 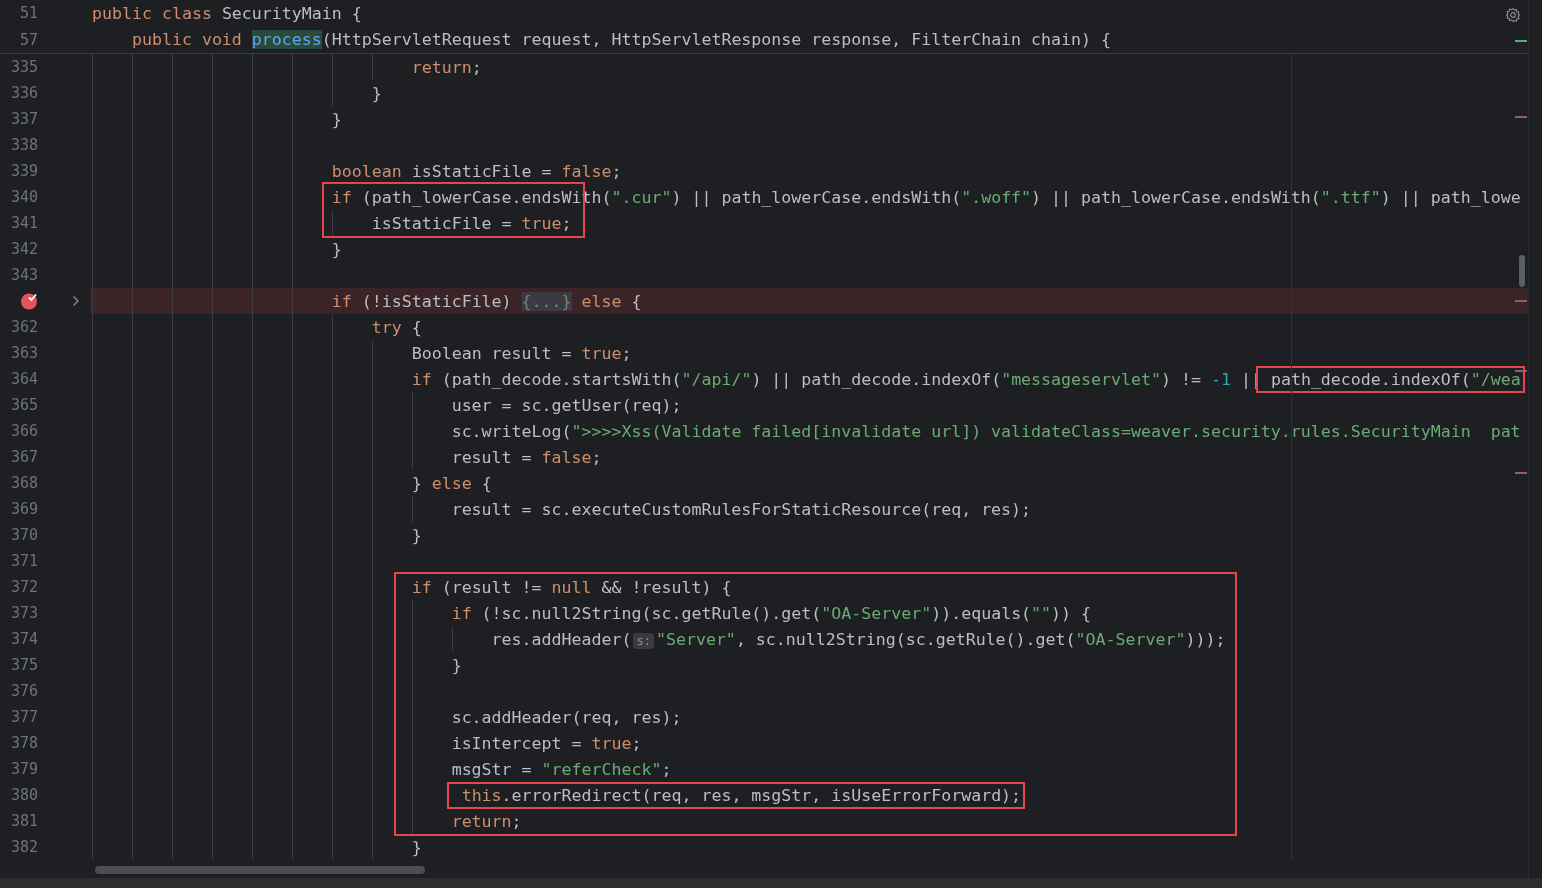 I want to click on line-number: 373, so click(x=23, y=613).